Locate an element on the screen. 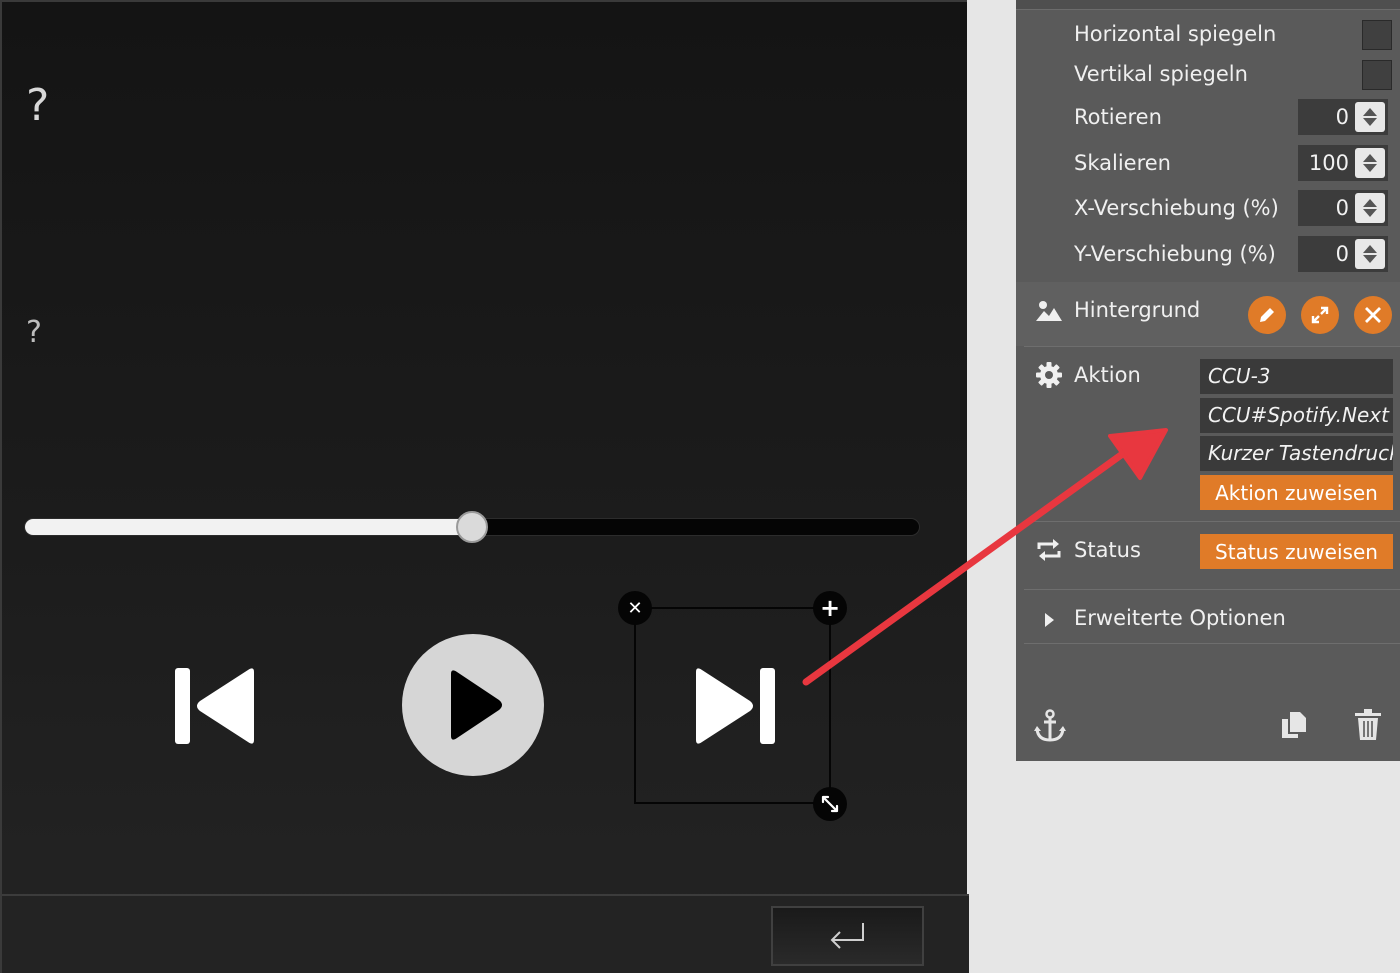 This screenshot has width=1400, height=973. progress-slider-thumb is located at coordinates (472, 527).